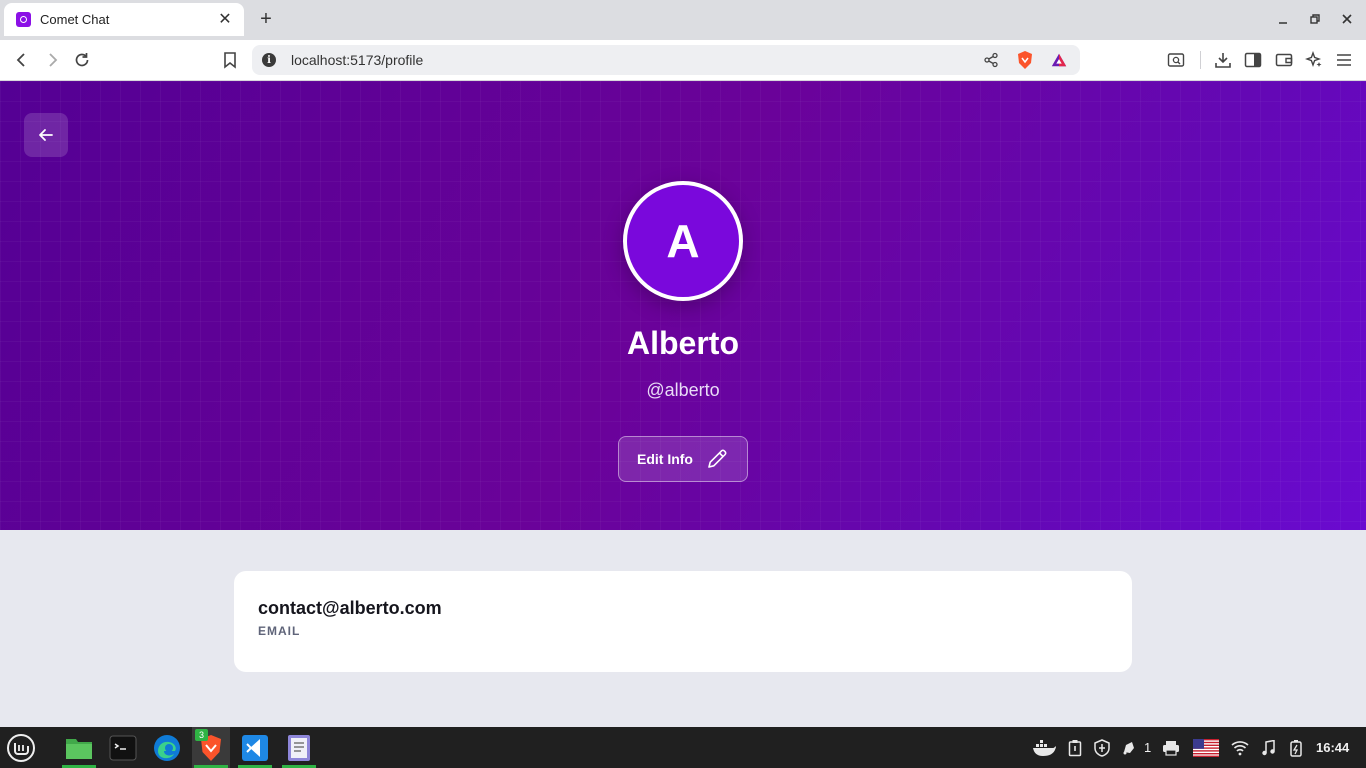 Image resolution: width=1366 pixels, height=768 pixels. What do you see at coordinates (201, 735) in the screenshot?
I see `brave-window-count-badge: 3` at bounding box center [201, 735].